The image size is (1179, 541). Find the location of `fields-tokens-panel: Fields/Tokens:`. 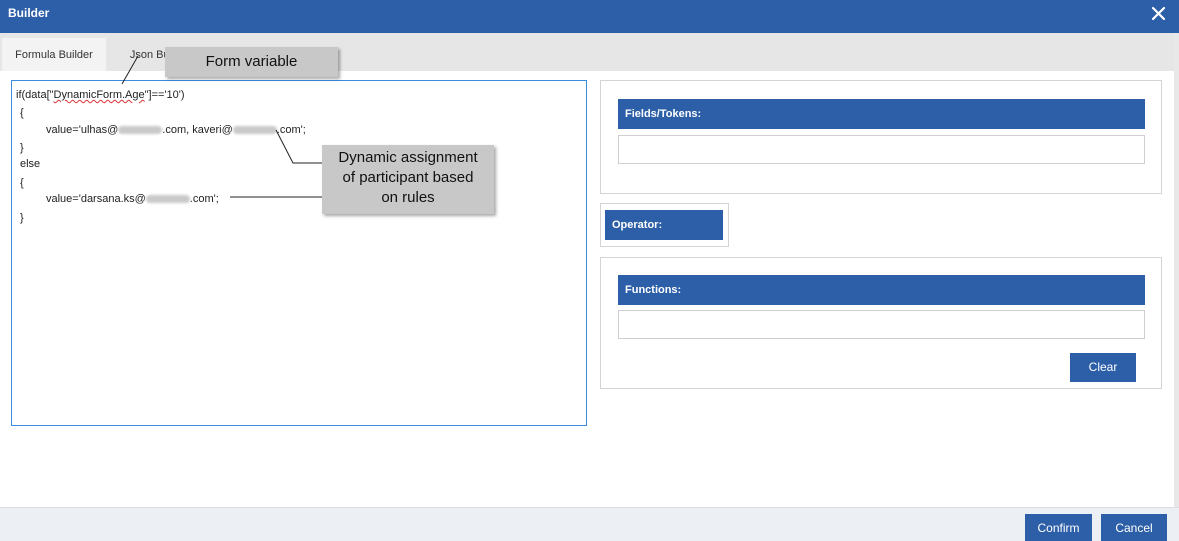

fields-tokens-panel: Fields/Tokens: is located at coordinates (881, 137).